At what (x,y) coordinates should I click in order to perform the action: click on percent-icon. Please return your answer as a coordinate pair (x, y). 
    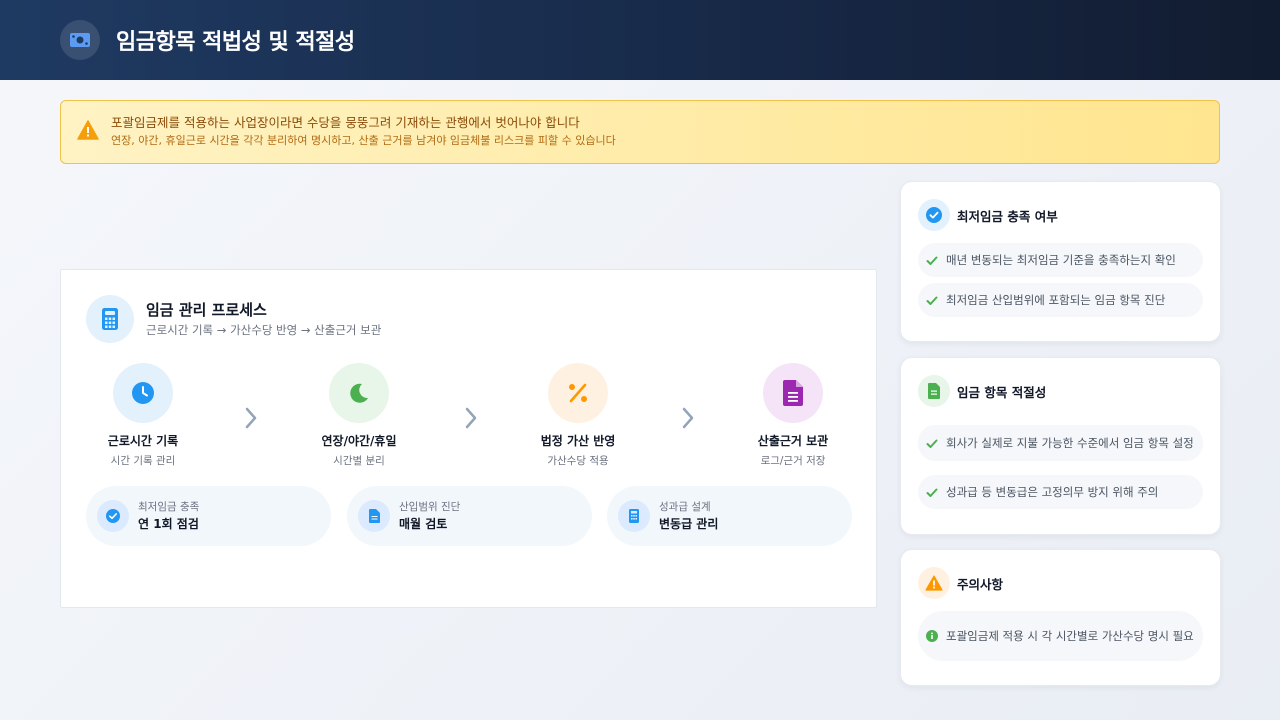
    Looking at the image, I should click on (578, 393).